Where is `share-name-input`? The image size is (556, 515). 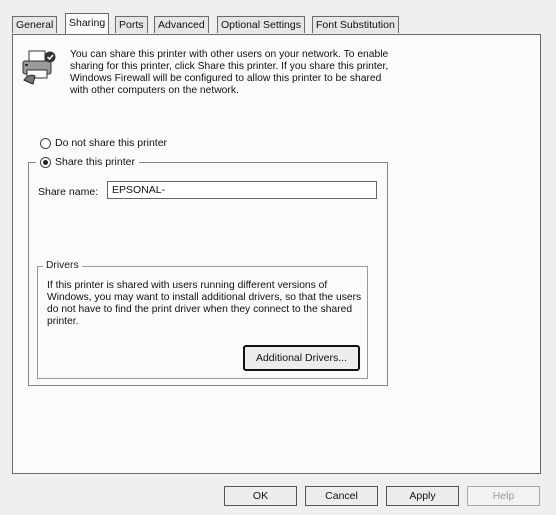
share-name-input is located at coordinates (242, 190).